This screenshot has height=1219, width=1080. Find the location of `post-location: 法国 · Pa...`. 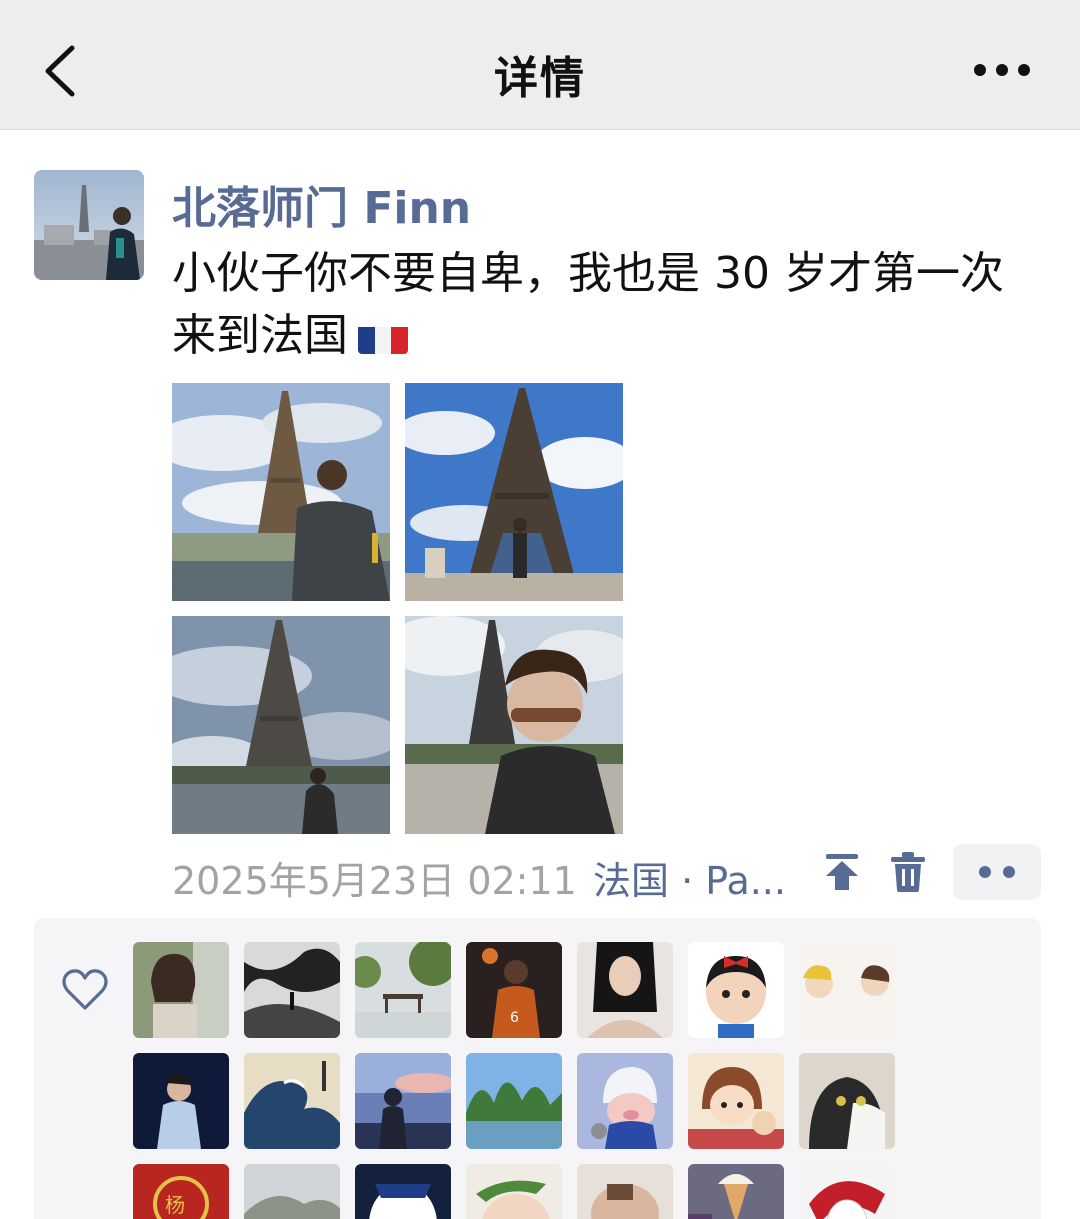

post-location: 法国 · Pa... is located at coordinates (689, 877).